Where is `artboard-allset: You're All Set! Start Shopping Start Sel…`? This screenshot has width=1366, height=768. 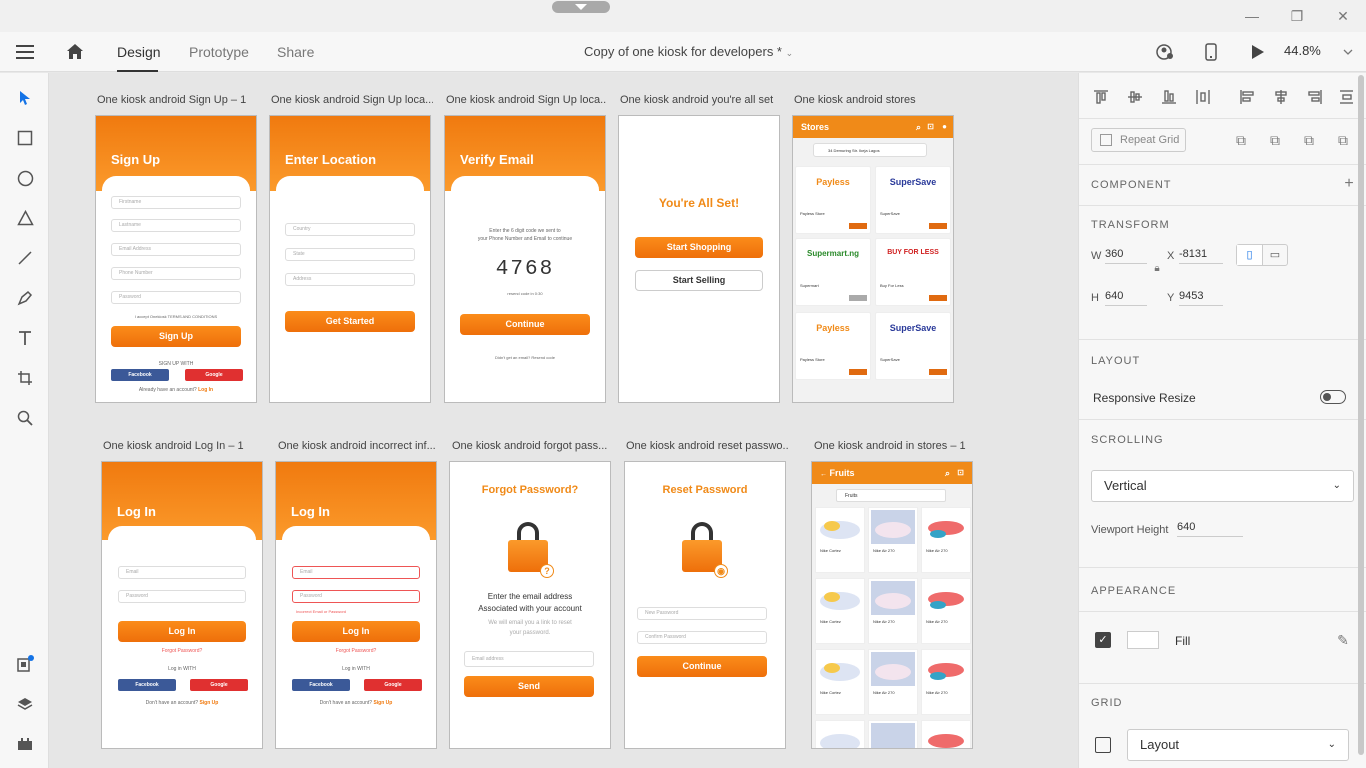 artboard-allset: You're All Set! Start Shopping Start Sel… is located at coordinates (699, 259).